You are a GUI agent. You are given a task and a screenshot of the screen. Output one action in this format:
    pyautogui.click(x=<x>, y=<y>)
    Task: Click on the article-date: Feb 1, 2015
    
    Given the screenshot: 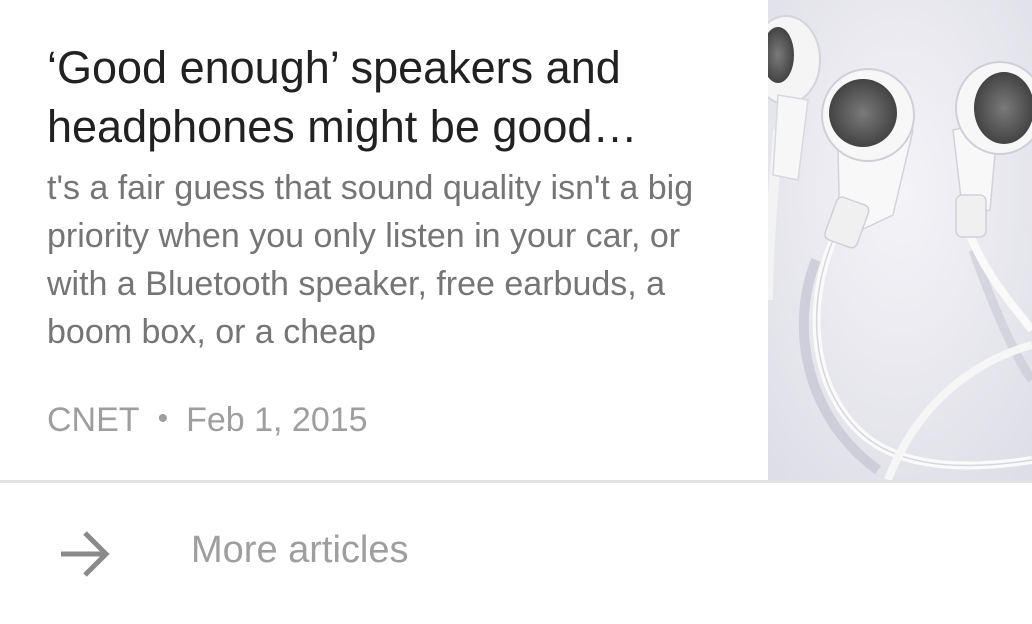 What is the action you would take?
    pyautogui.click(x=277, y=420)
    